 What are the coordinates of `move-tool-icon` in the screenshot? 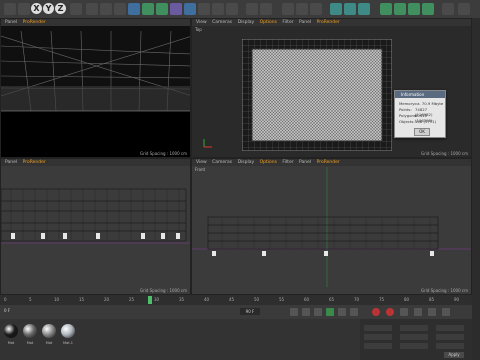 It's located at (400, 9).